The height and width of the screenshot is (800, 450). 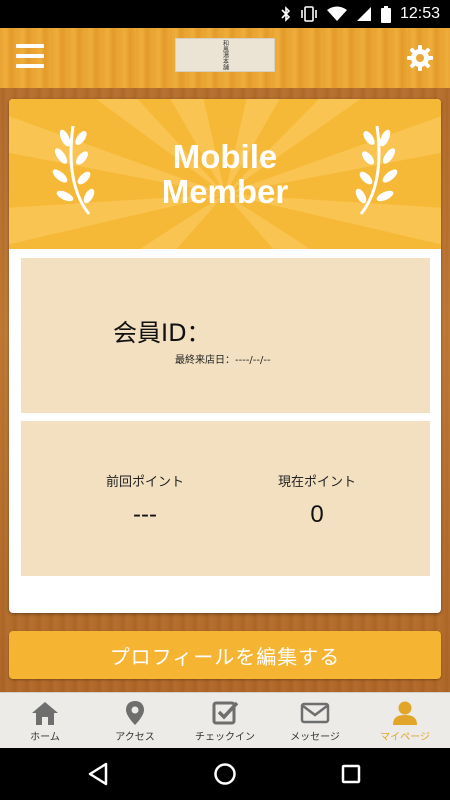 I want to click on map-pin-icon, so click(x=135, y=713).